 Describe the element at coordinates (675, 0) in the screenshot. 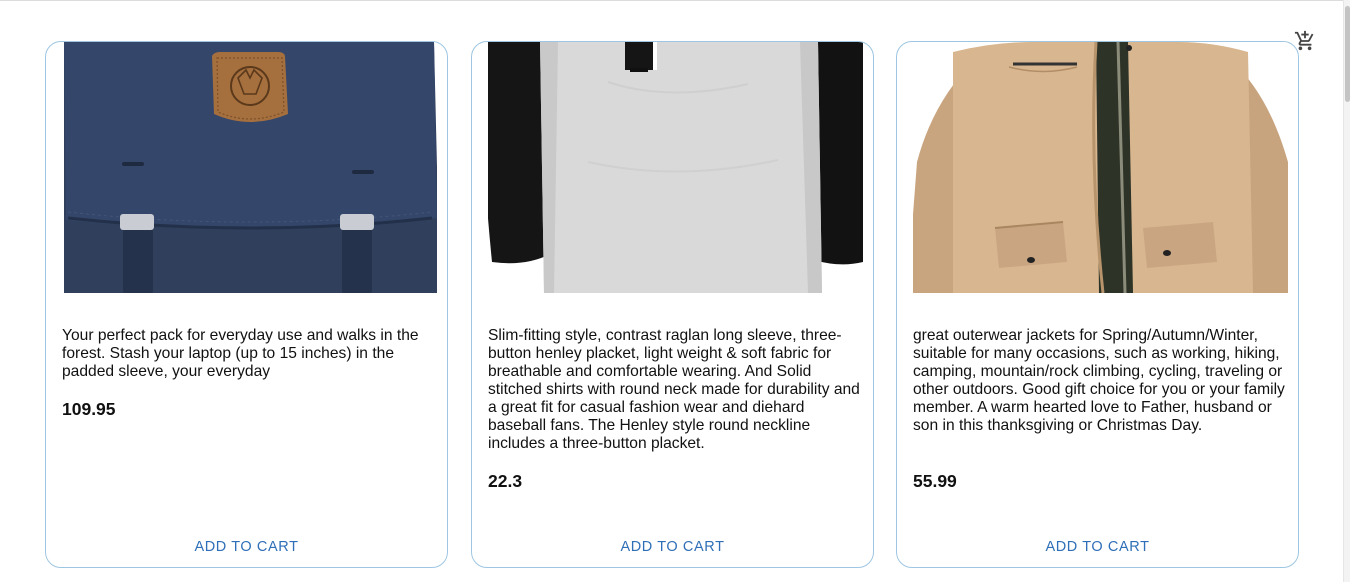

I see `top-divider` at that location.